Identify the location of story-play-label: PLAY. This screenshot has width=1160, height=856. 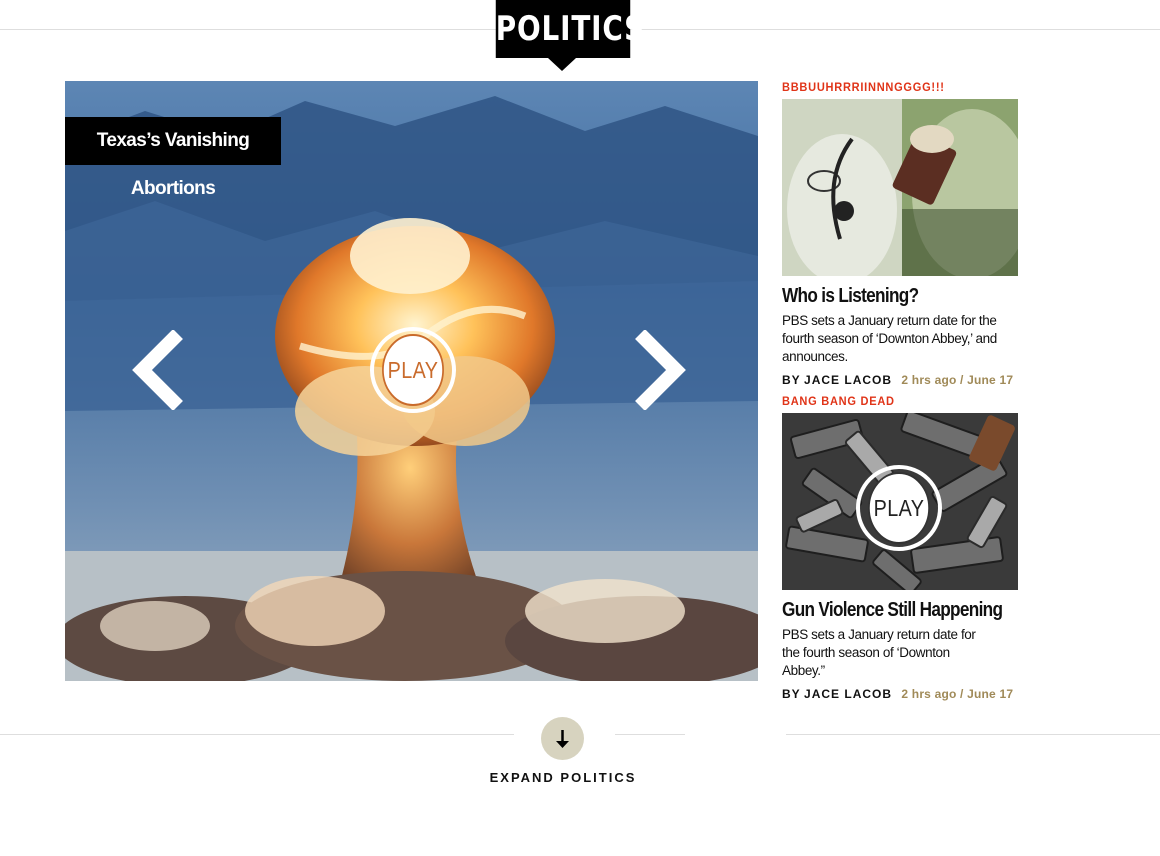
(899, 508).